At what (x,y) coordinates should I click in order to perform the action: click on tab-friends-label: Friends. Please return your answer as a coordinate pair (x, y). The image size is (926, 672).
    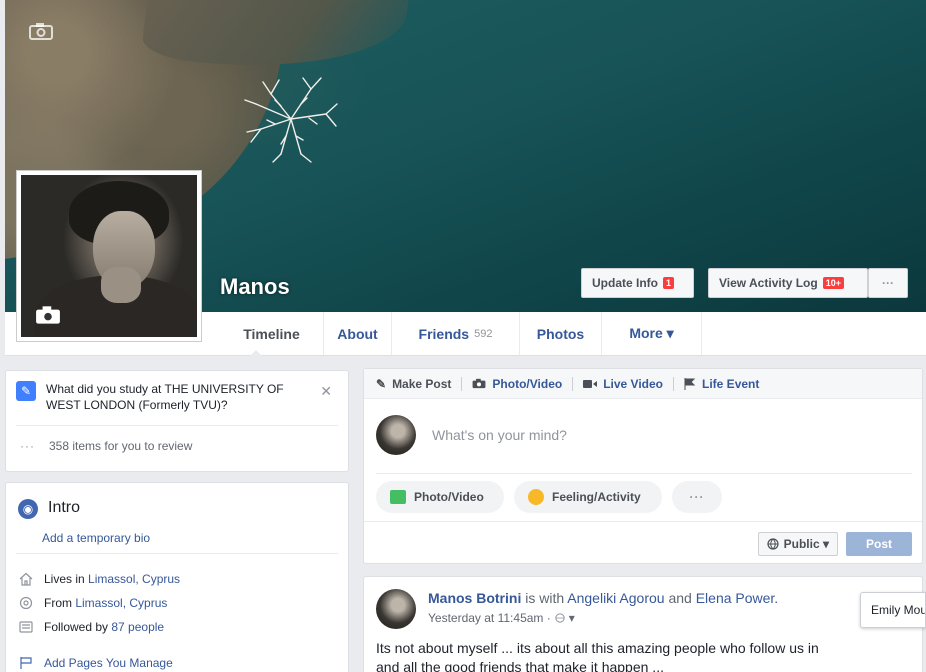
    Looking at the image, I should click on (444, 333).